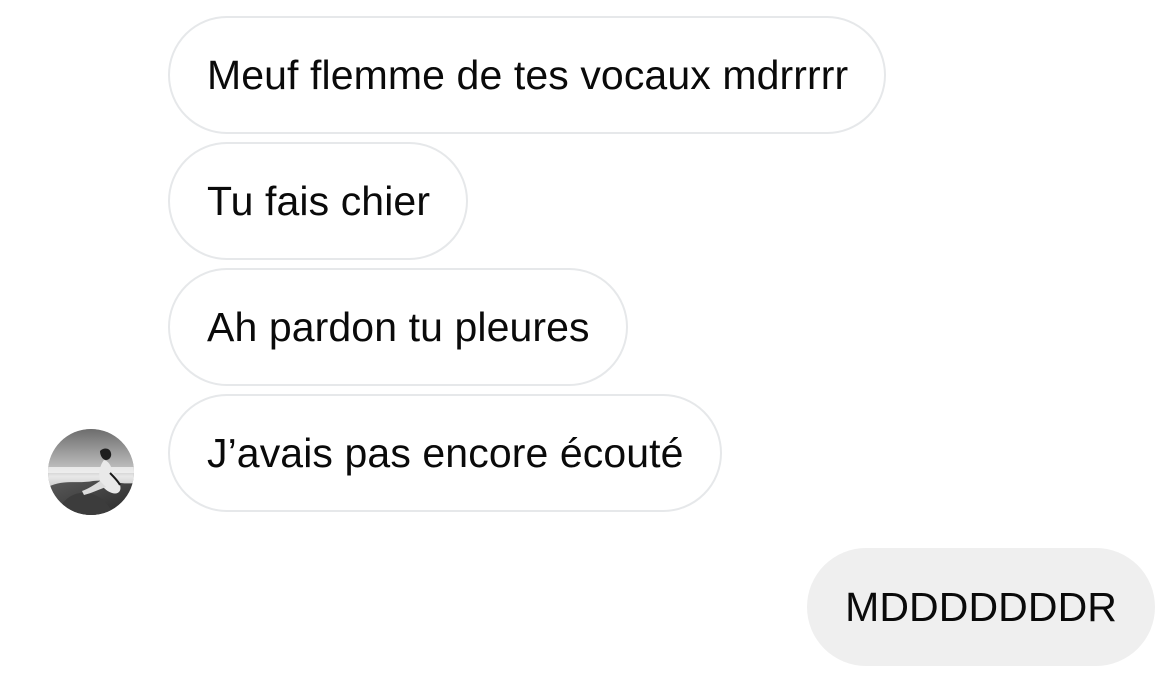 Image resolution: width=1172 pixels, height=689 pixels. I want to click on message-text: Tu fais chier, so click(319, 200).